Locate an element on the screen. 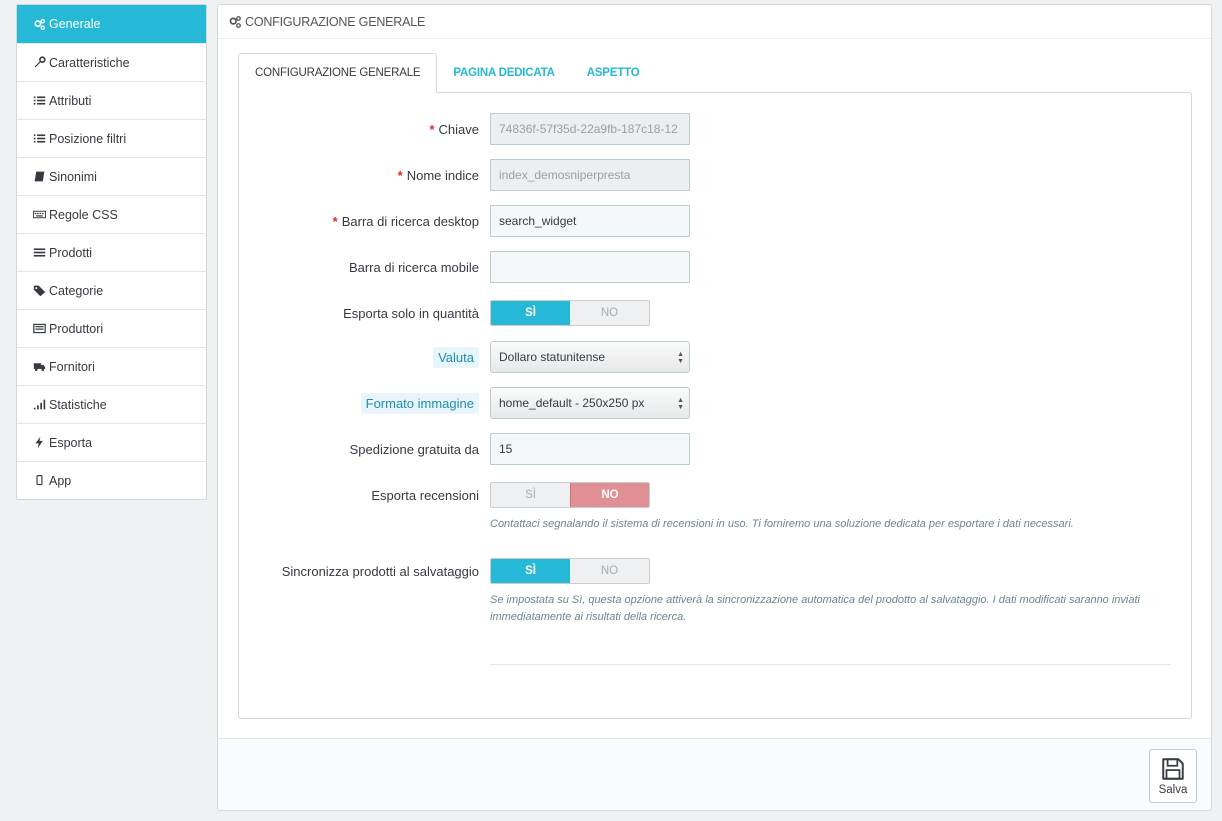 This screenshot has width=1222, height=821. sidebar-item-caratteristiche: Caratteristiche is located at coordinates (111, 62).